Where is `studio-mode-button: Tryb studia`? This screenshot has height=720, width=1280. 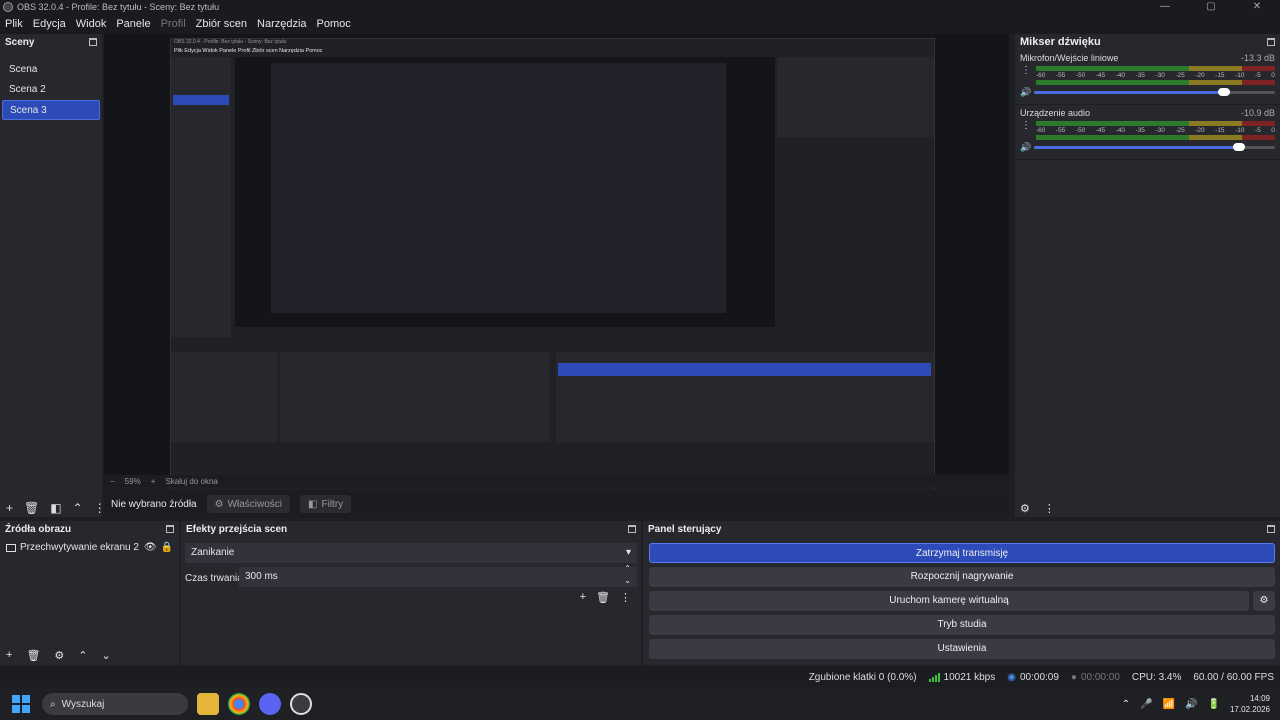
studio-mode-button: Tryb studia is located at coordinates (962, 625).